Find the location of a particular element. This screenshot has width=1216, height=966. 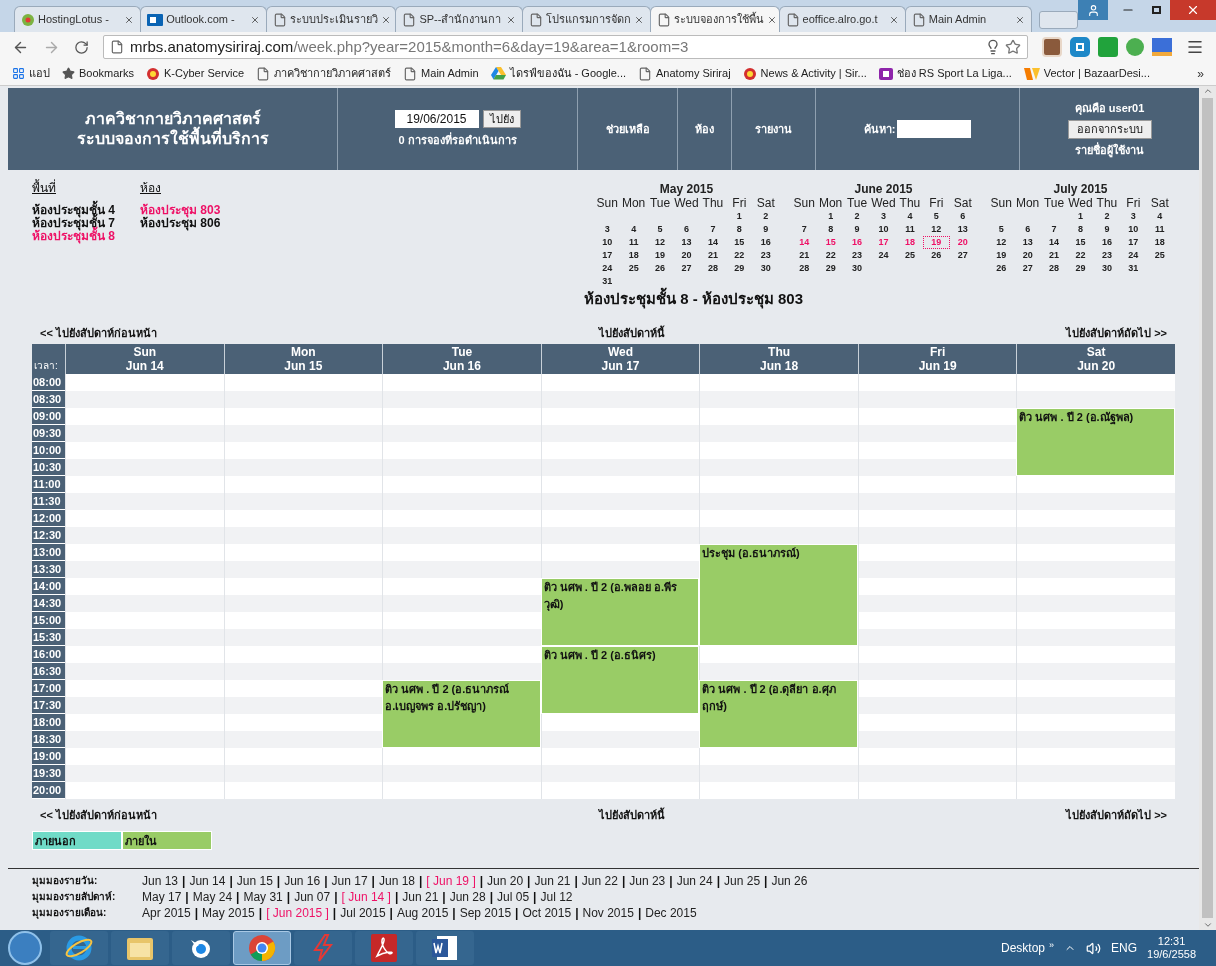

browser-tab: eoffice.alro.go.t is located at coordinates (842, 19).